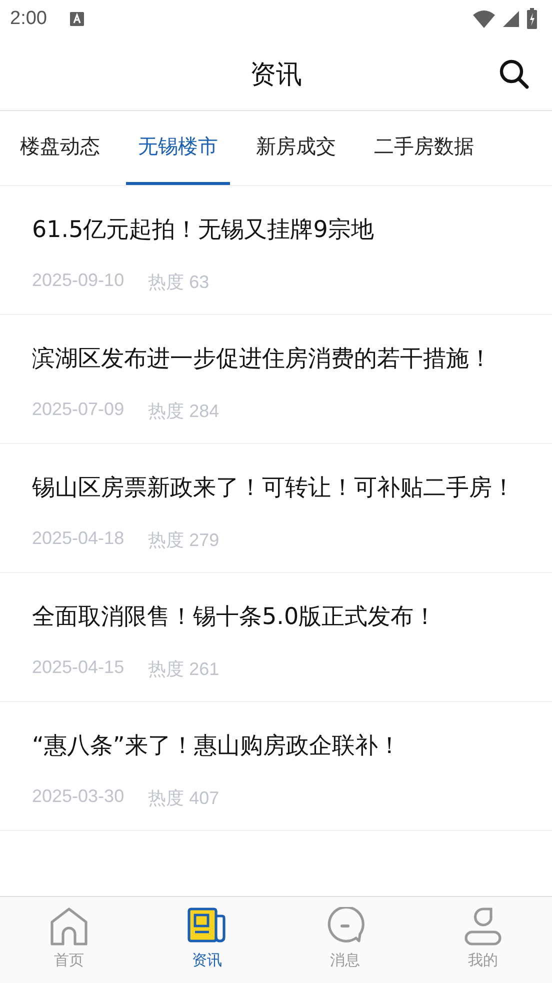 Image resolution: width=552 pixels, height=983 pixels. Describe the element at coordinates (78, 797) in the screenshot. I see `article-date: 2025-03-30` at that location.